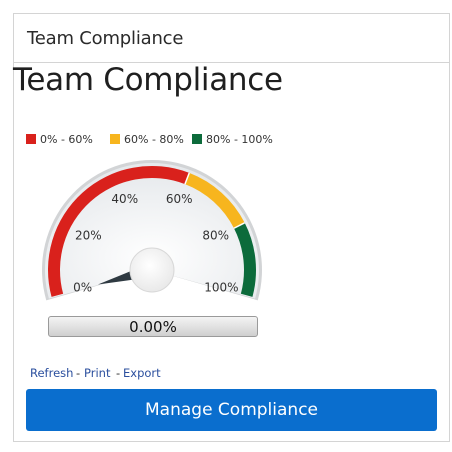  I want to click on gauge-readout: 0.00%, so click(153, 326).